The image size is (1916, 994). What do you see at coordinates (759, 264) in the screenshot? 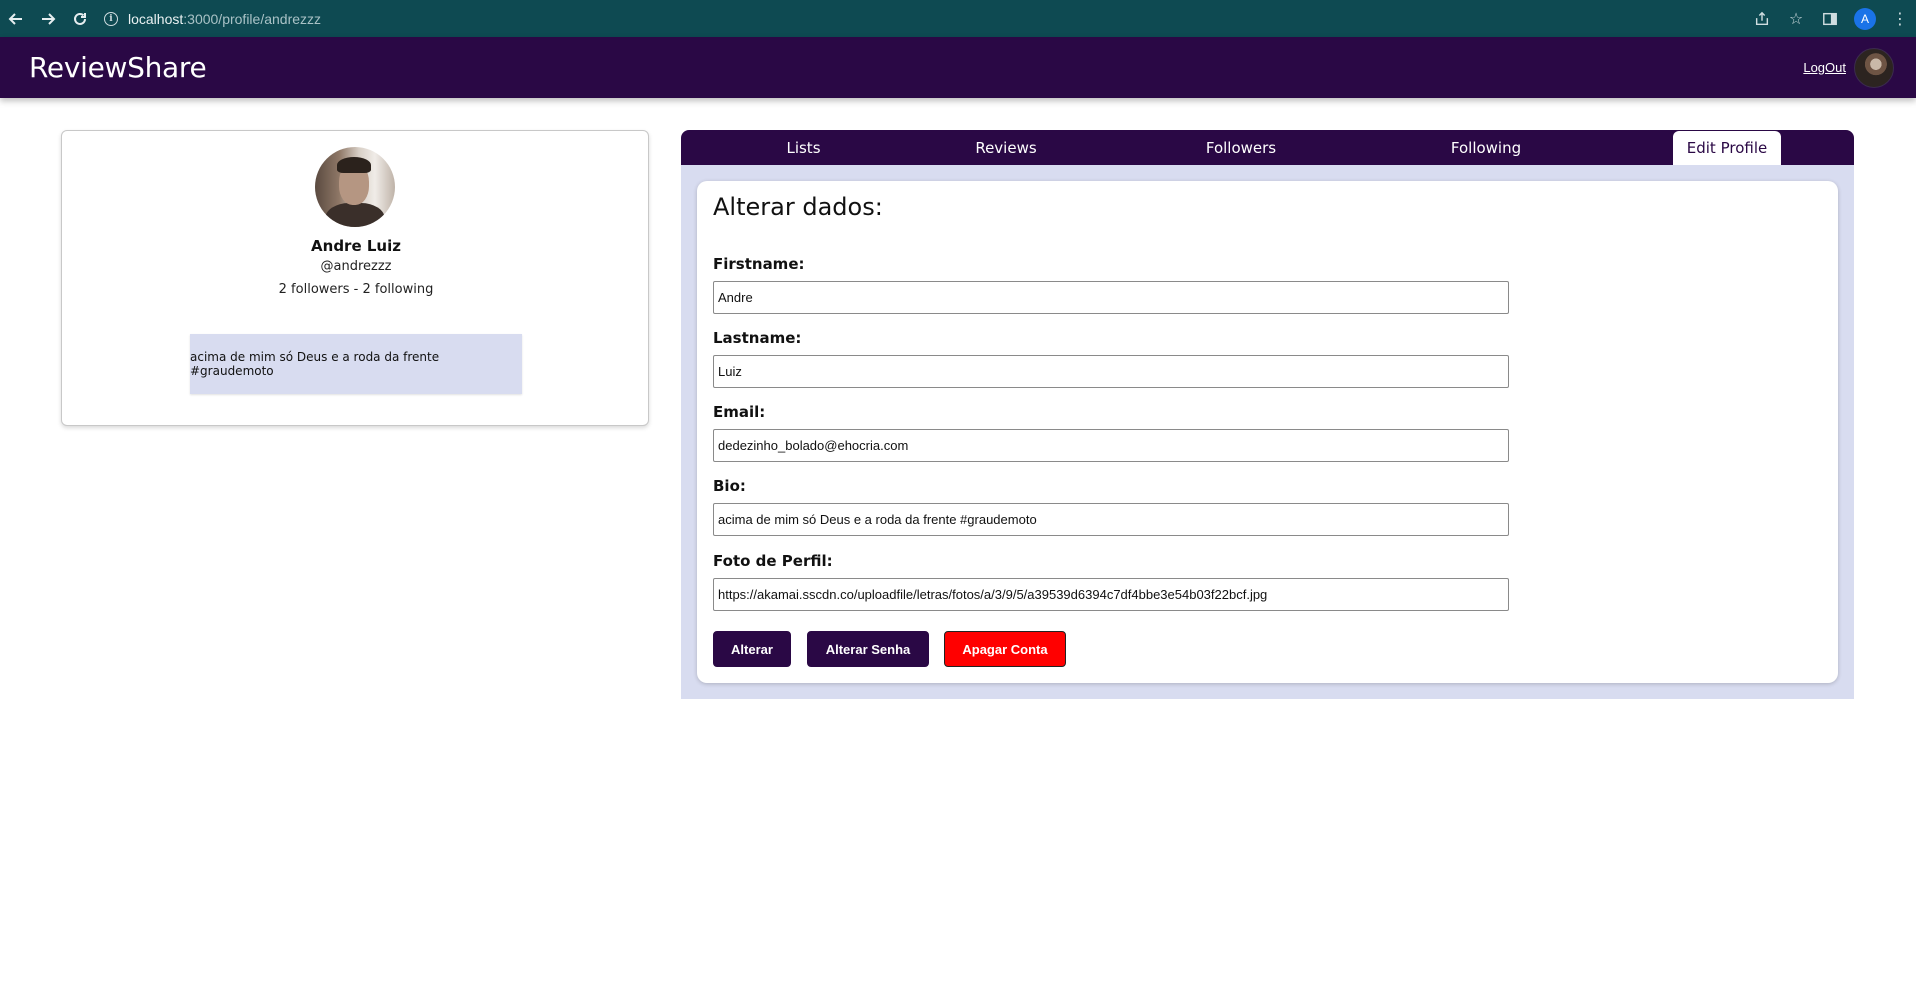
I see `firstname-label: Firstname:` at bounding box center [759, 264].